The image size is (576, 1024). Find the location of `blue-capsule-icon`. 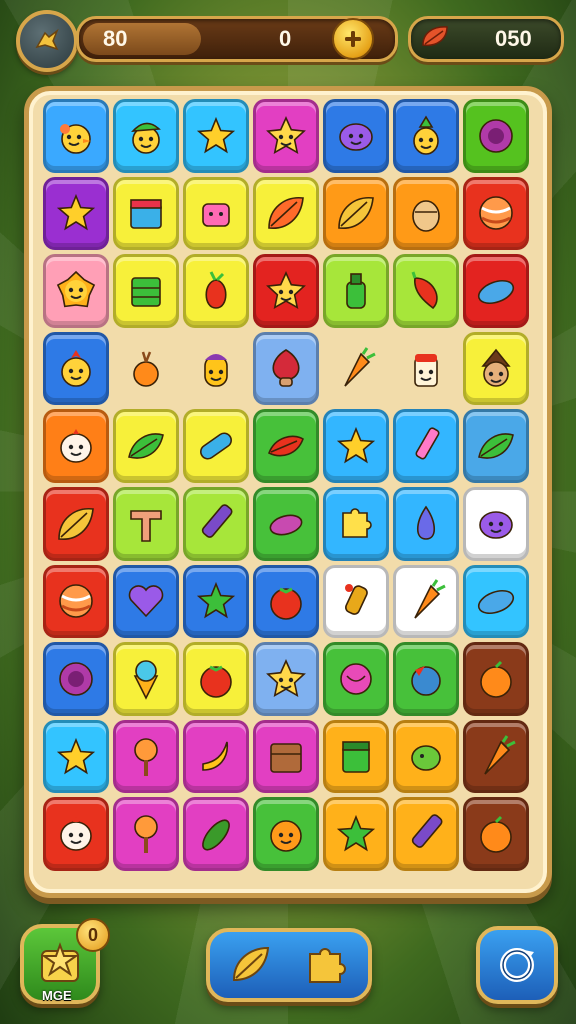

blue-capsule-icon is located at coordinates (216, 446).